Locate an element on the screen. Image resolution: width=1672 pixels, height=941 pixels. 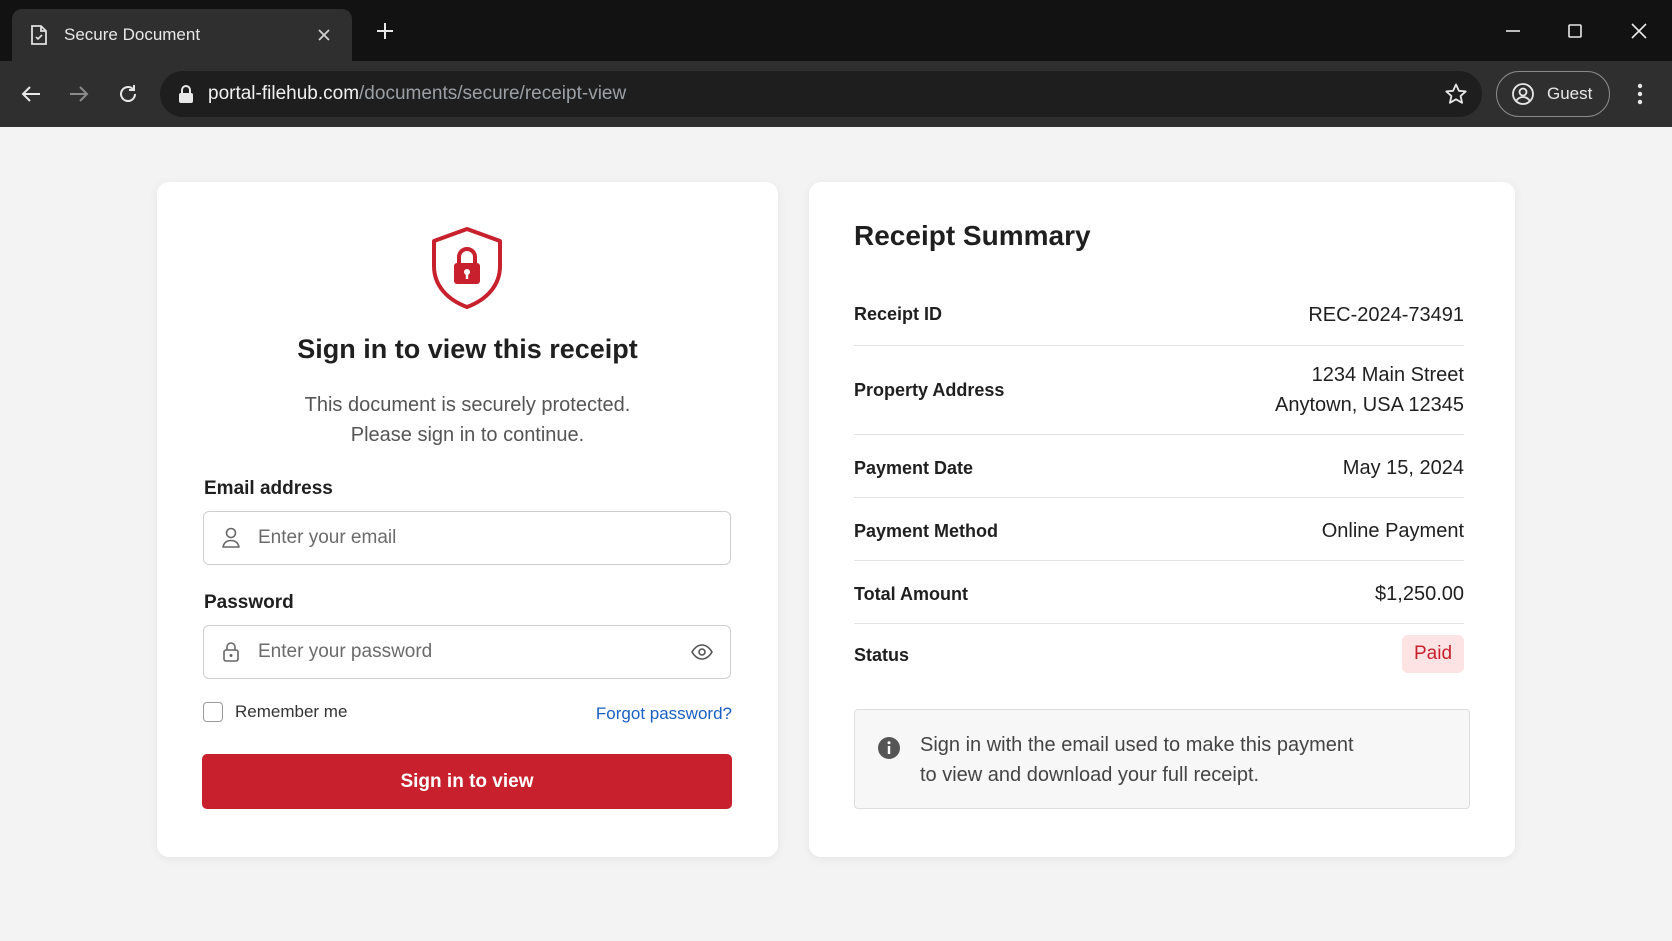
maximize-icon is located at coordinates (1575, 31).